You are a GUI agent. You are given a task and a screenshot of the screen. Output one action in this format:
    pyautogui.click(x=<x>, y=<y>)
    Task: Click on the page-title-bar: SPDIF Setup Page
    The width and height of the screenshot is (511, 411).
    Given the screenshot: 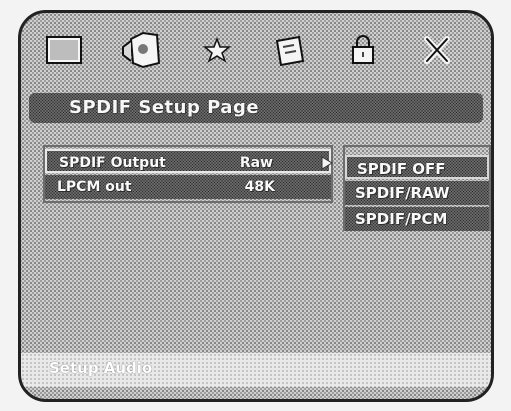 What is the action you would take?
    pyautogui.click(x=256, y=108)
    